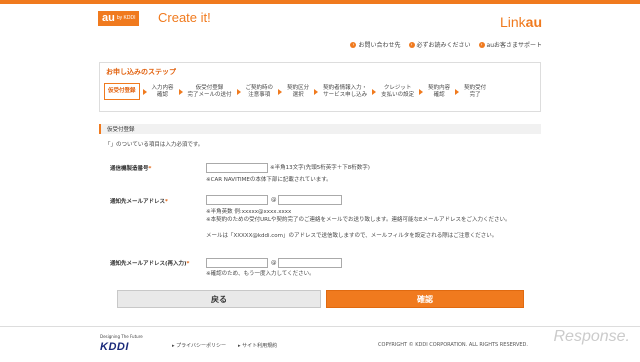 Image resolution: width=640 pixels, height=362 pixels. I want to click on step-confirm-input: 入力内容 確認, so click(162, 91).